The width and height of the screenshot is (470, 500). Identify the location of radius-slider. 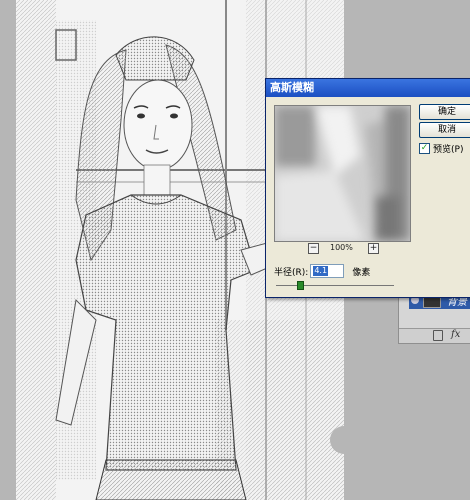
(335, 285).